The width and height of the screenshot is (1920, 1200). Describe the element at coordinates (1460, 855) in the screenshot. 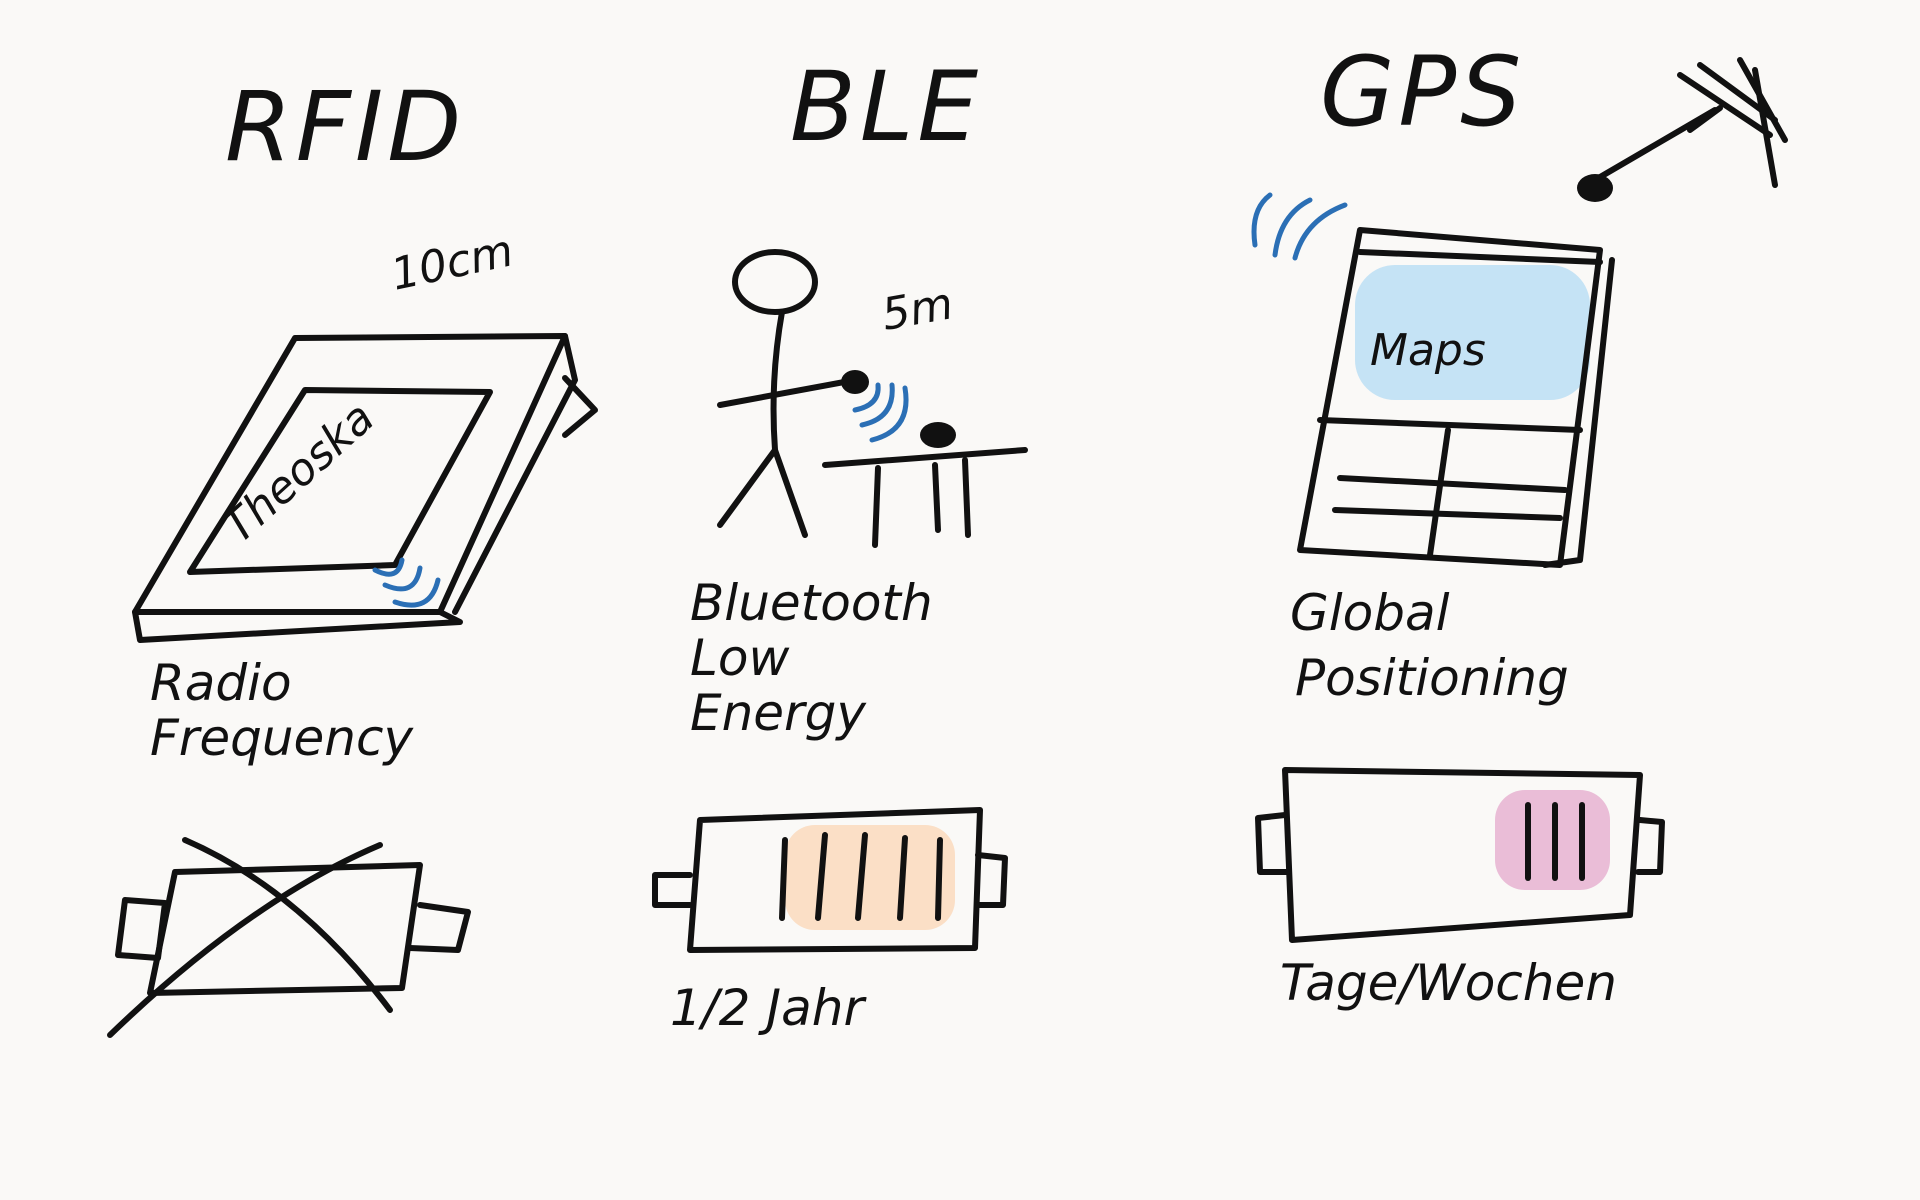

I see `gps-battery-icon` at that location.